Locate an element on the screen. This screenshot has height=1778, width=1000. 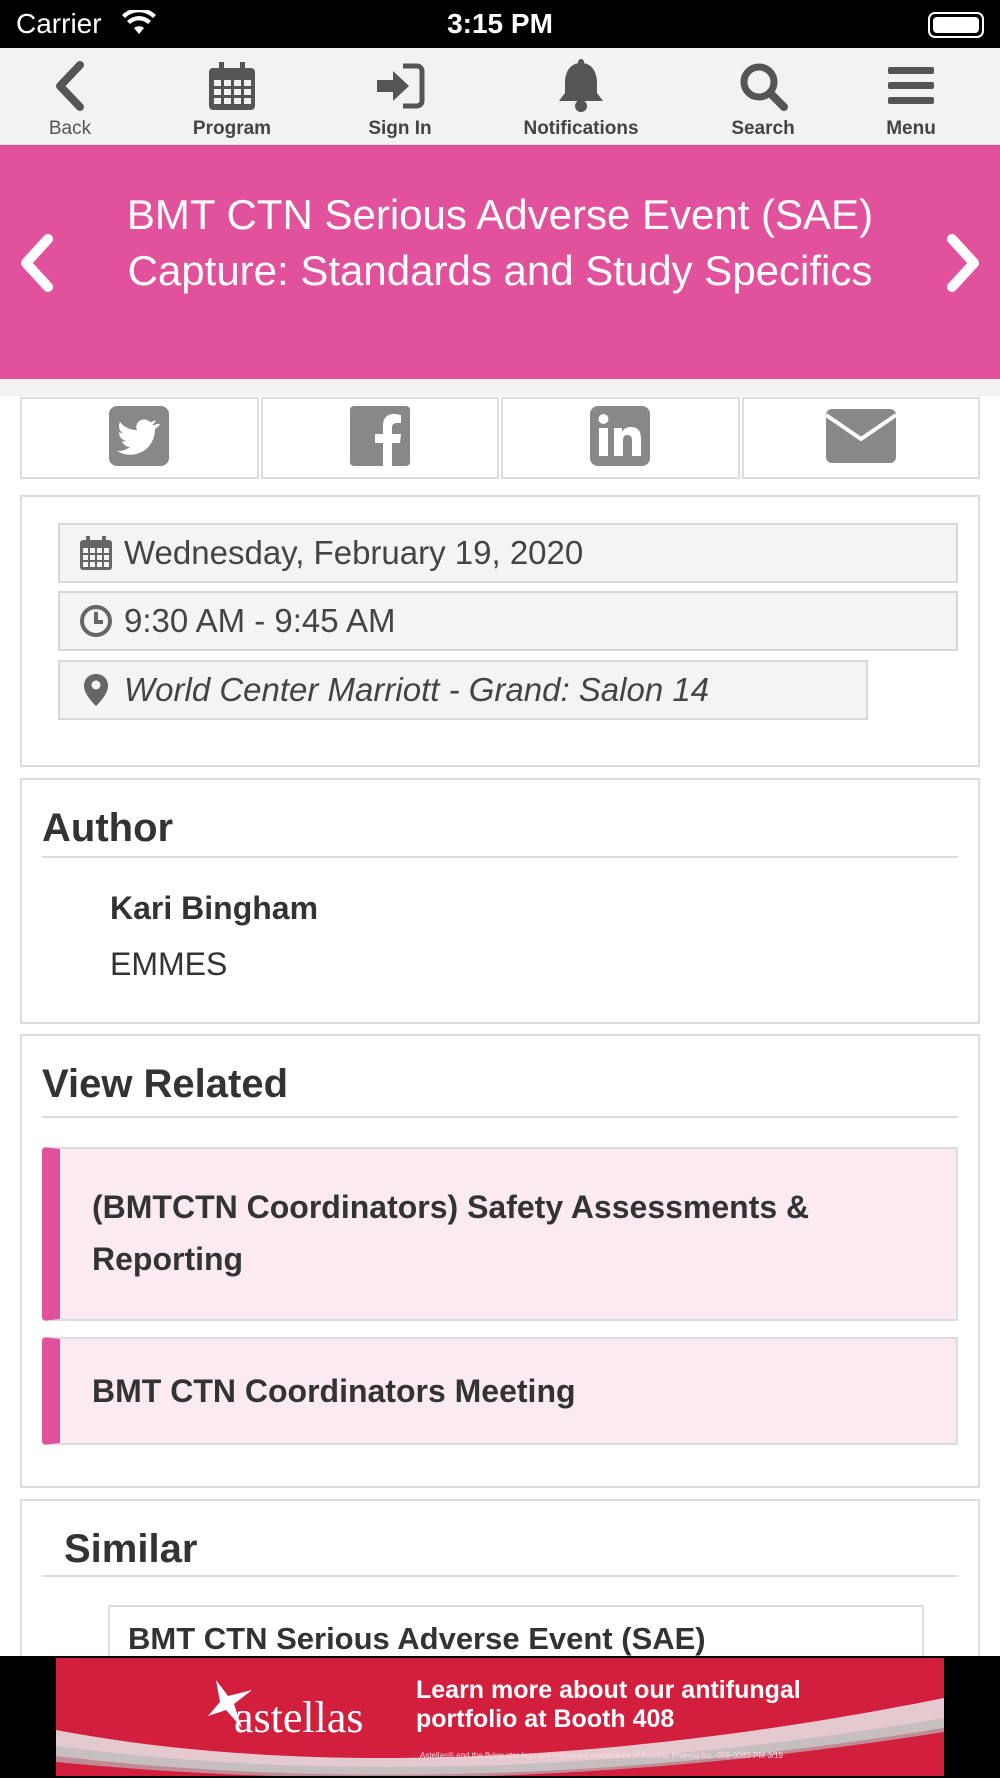
facebook-icon is located at coordinates (379, 438).